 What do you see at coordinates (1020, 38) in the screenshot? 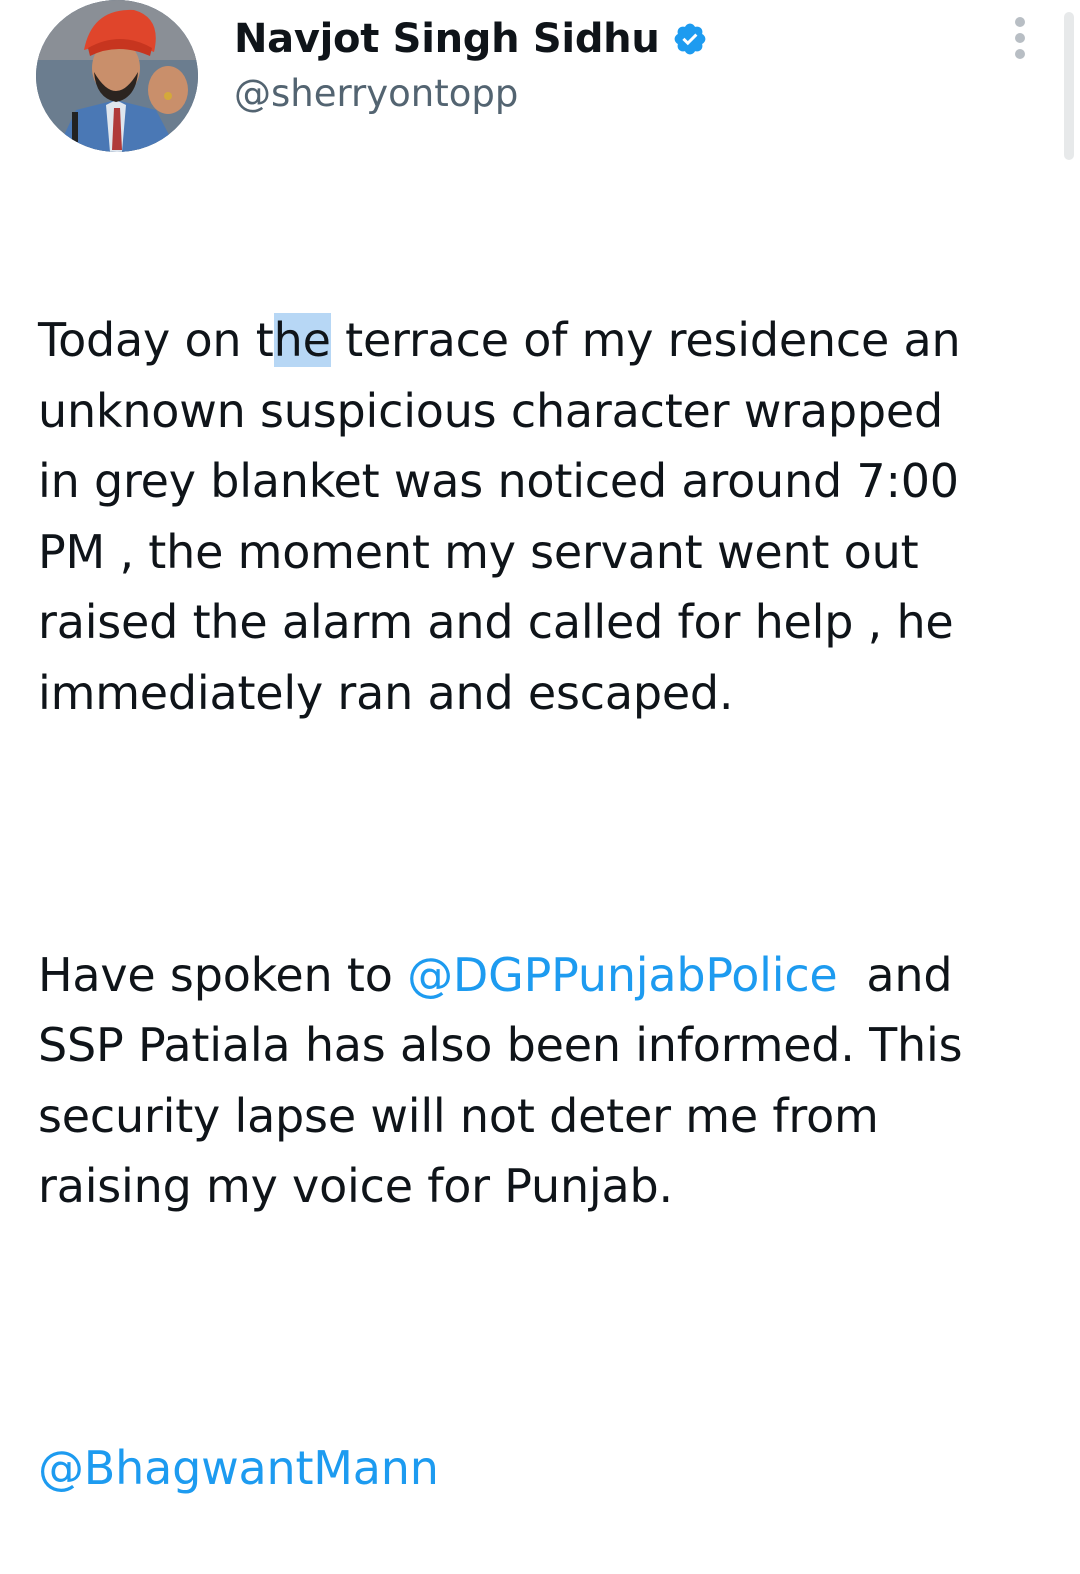
I see `more-vertical-icon` at bounding box center [1020, 38].